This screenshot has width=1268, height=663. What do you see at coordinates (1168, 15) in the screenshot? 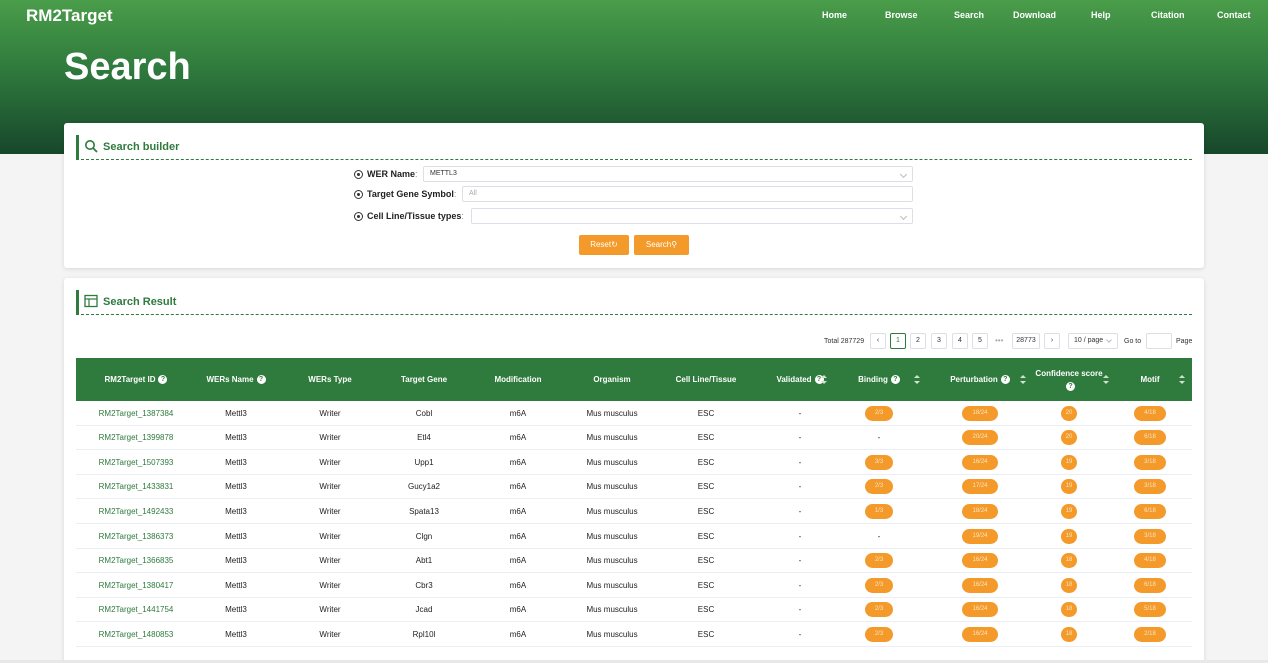
I see `nav-citation: Citation` at bounding box center [1168, 15].